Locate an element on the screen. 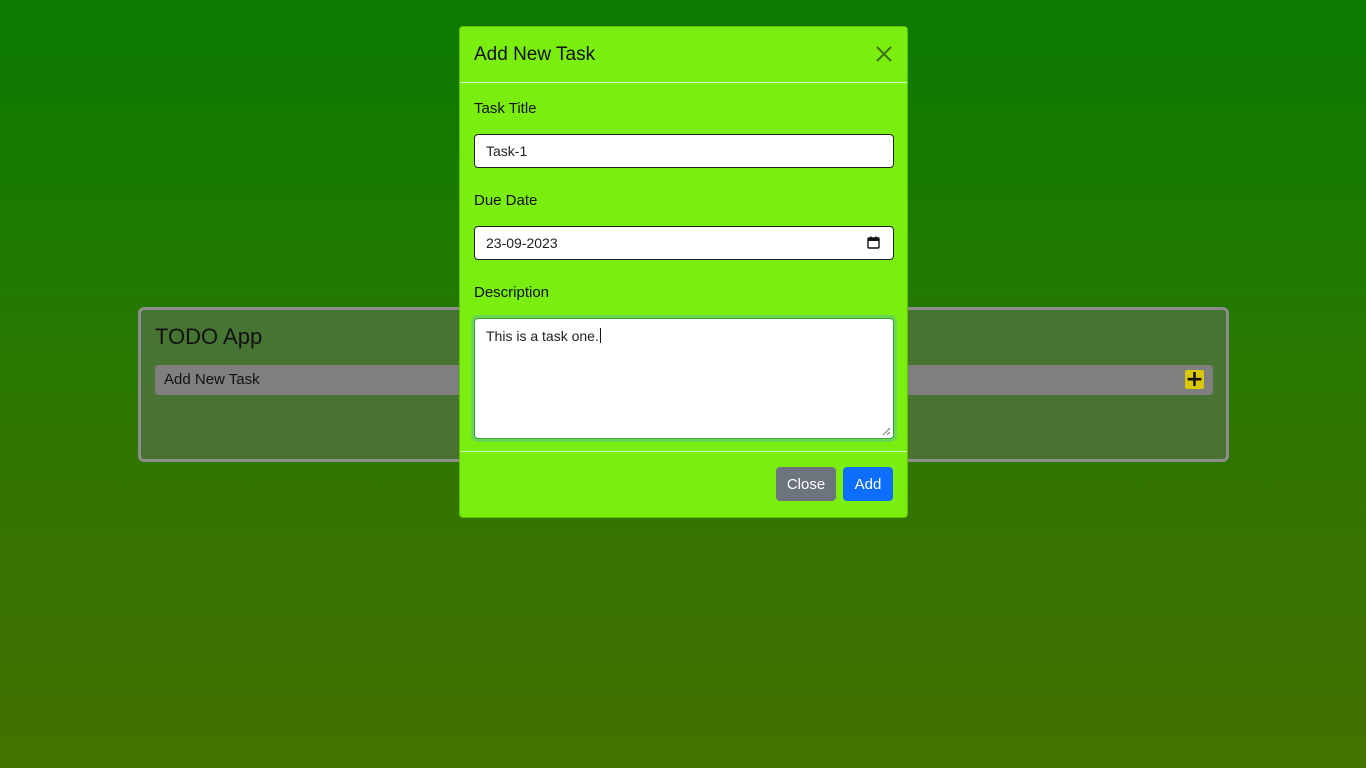  task-title-label: Task Title is located at coordinates (505, 108).